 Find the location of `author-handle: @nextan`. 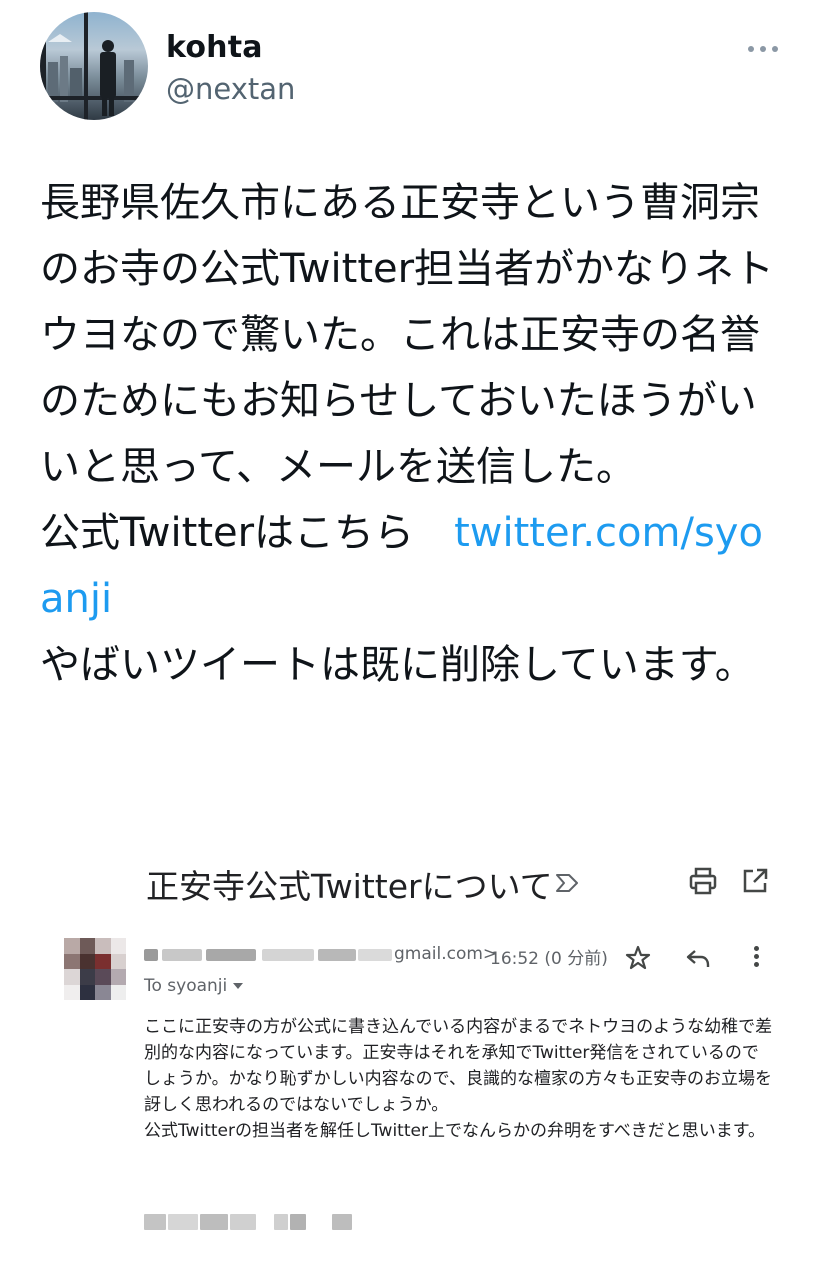

author-handle: @nextan is located at coordinates (230, 89).